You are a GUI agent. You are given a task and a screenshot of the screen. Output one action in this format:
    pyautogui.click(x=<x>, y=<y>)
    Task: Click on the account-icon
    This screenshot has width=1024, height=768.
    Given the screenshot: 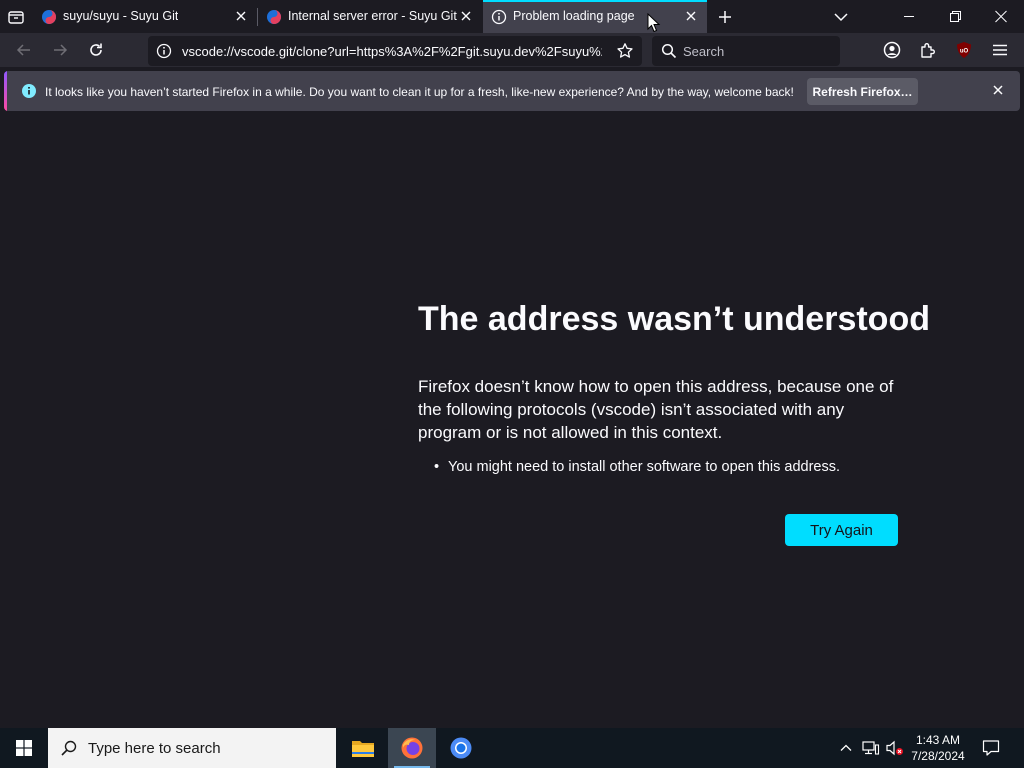 What is the action you would take?
    pyautogui.click(x=892, y=50)
    